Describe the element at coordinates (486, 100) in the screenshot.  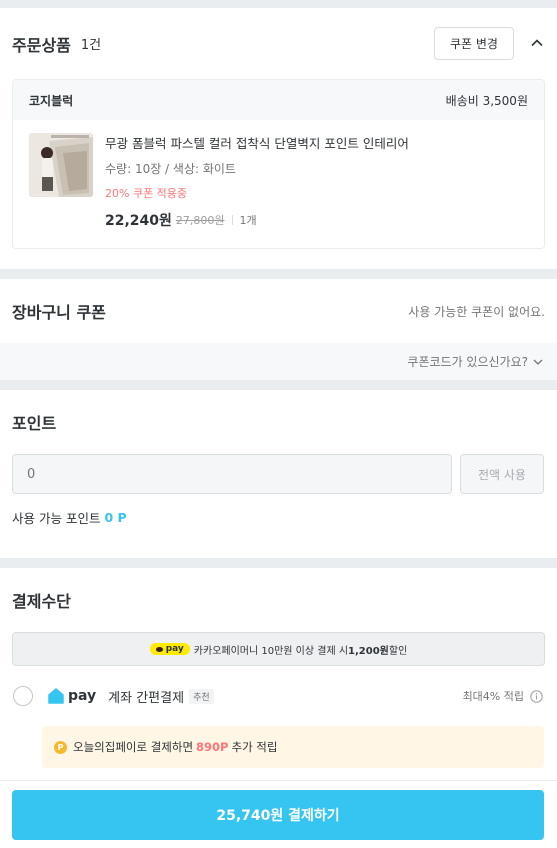
I see `shipping-fee: 배송비 3,500원` at that location.